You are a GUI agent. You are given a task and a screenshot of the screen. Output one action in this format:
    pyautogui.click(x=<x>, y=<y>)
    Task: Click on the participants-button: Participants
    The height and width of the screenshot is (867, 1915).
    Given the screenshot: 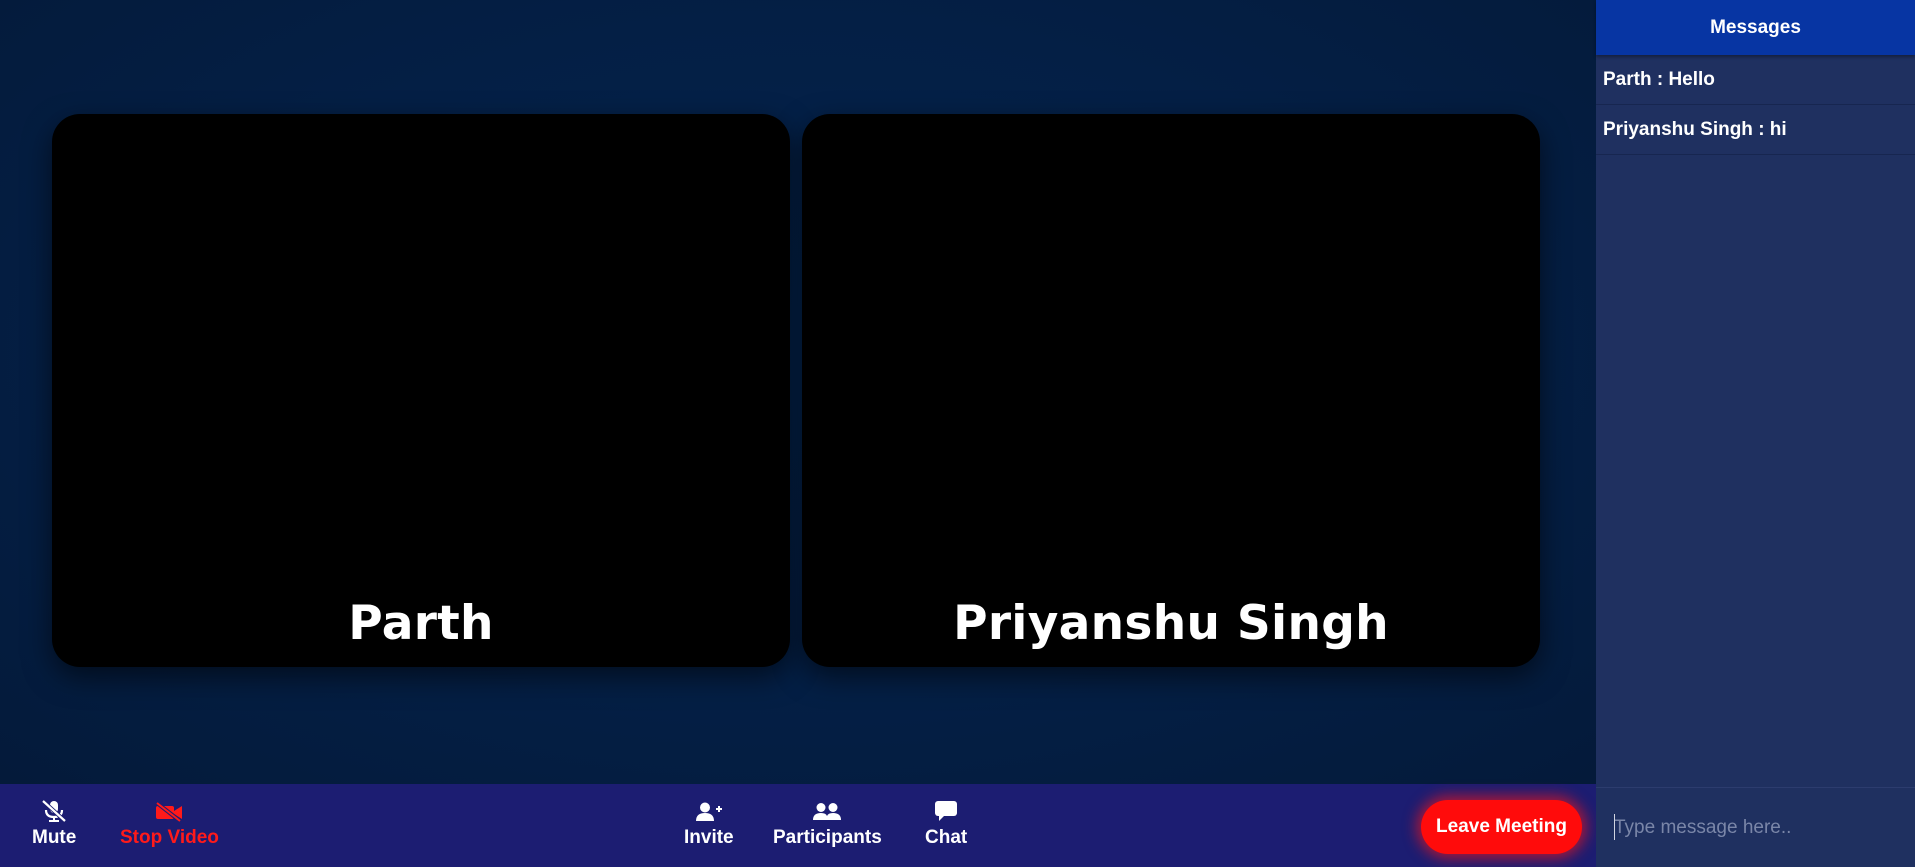 What is the action you would take?
    pyautogui.click(x=827, y=823)
    